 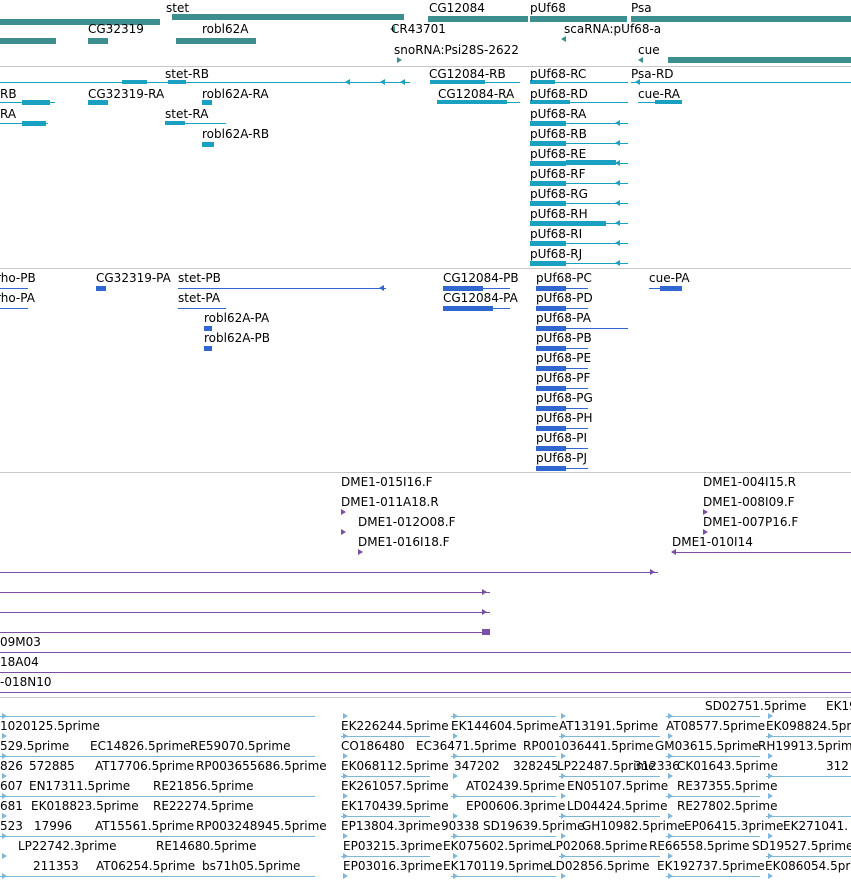 What do you see at coordinates (633, 826) in the screenshot?
I see `est-label: GH10982.5prime` at bounding box center [633, 826].